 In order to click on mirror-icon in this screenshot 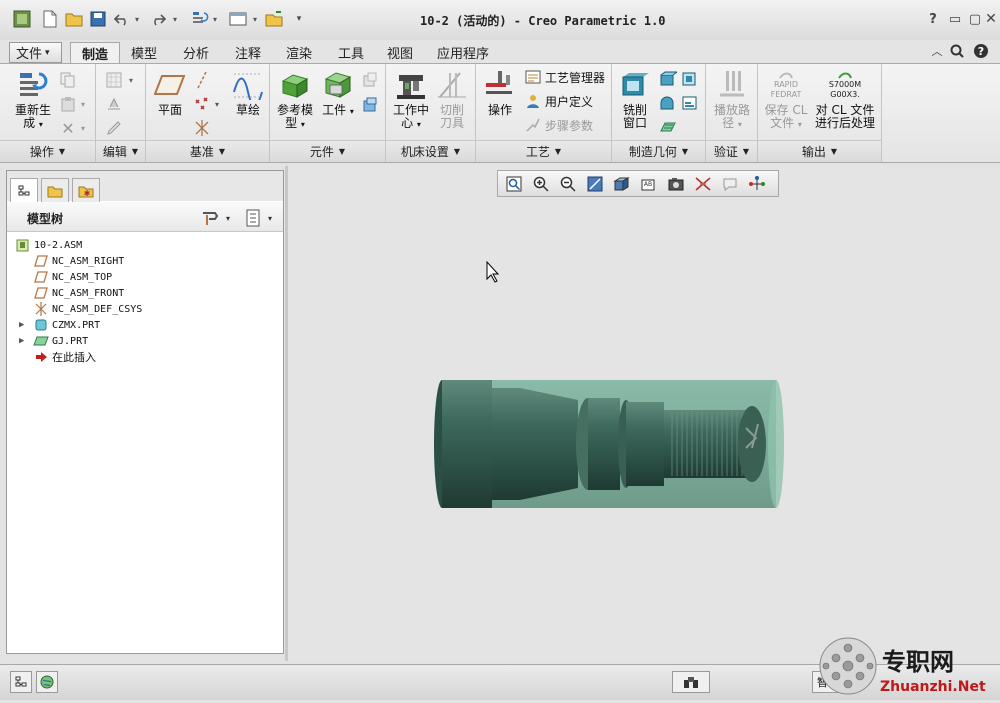, I will do `click(114, 104)`.